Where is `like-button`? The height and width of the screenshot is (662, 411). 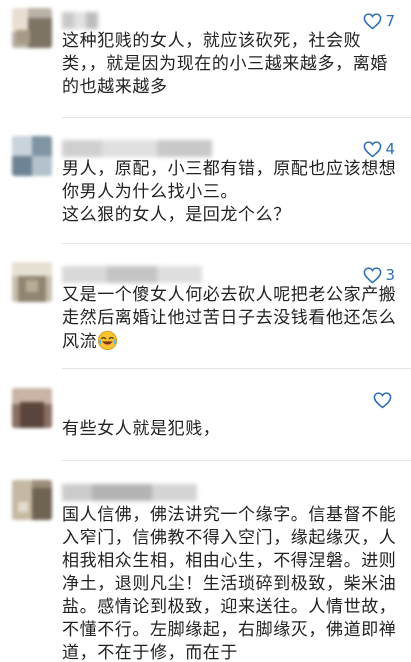
like-button is located at coordinates (384, 400).